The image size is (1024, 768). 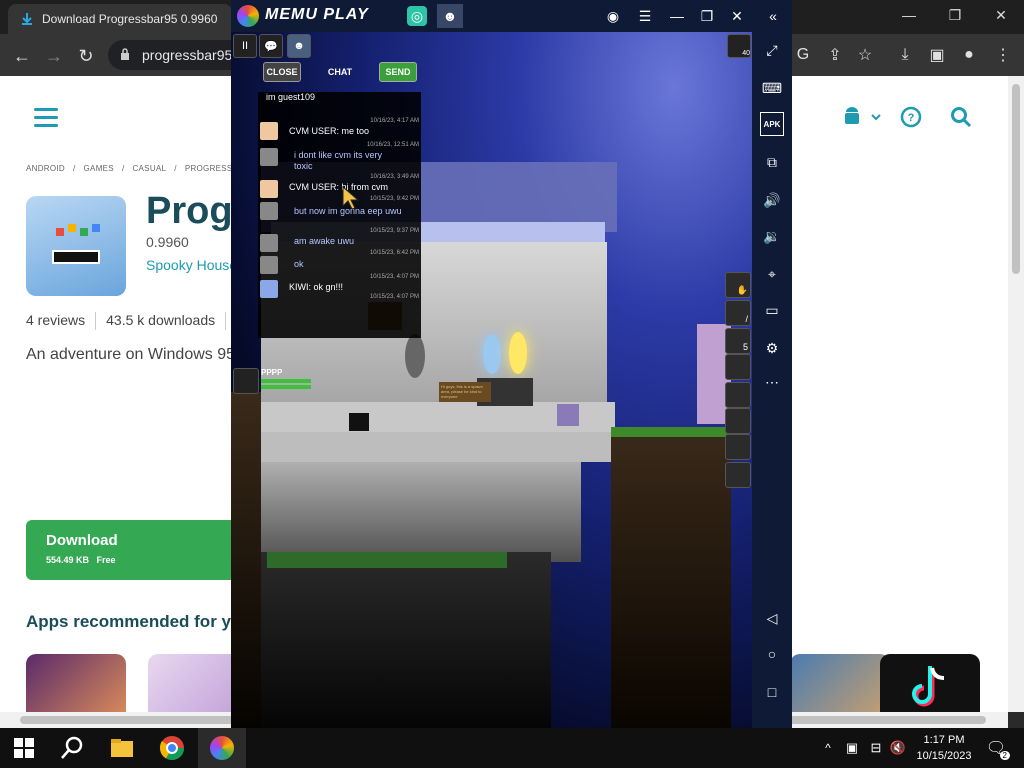 I want to click on hotbar-slot-hand: ✋, so click(x=738, y=285).